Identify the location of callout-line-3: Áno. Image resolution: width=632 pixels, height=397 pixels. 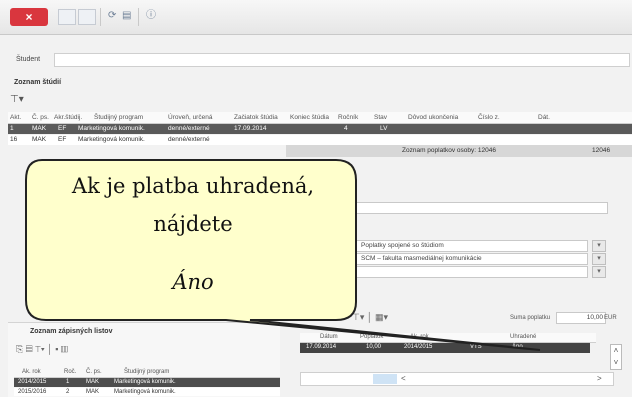
(193, 282).